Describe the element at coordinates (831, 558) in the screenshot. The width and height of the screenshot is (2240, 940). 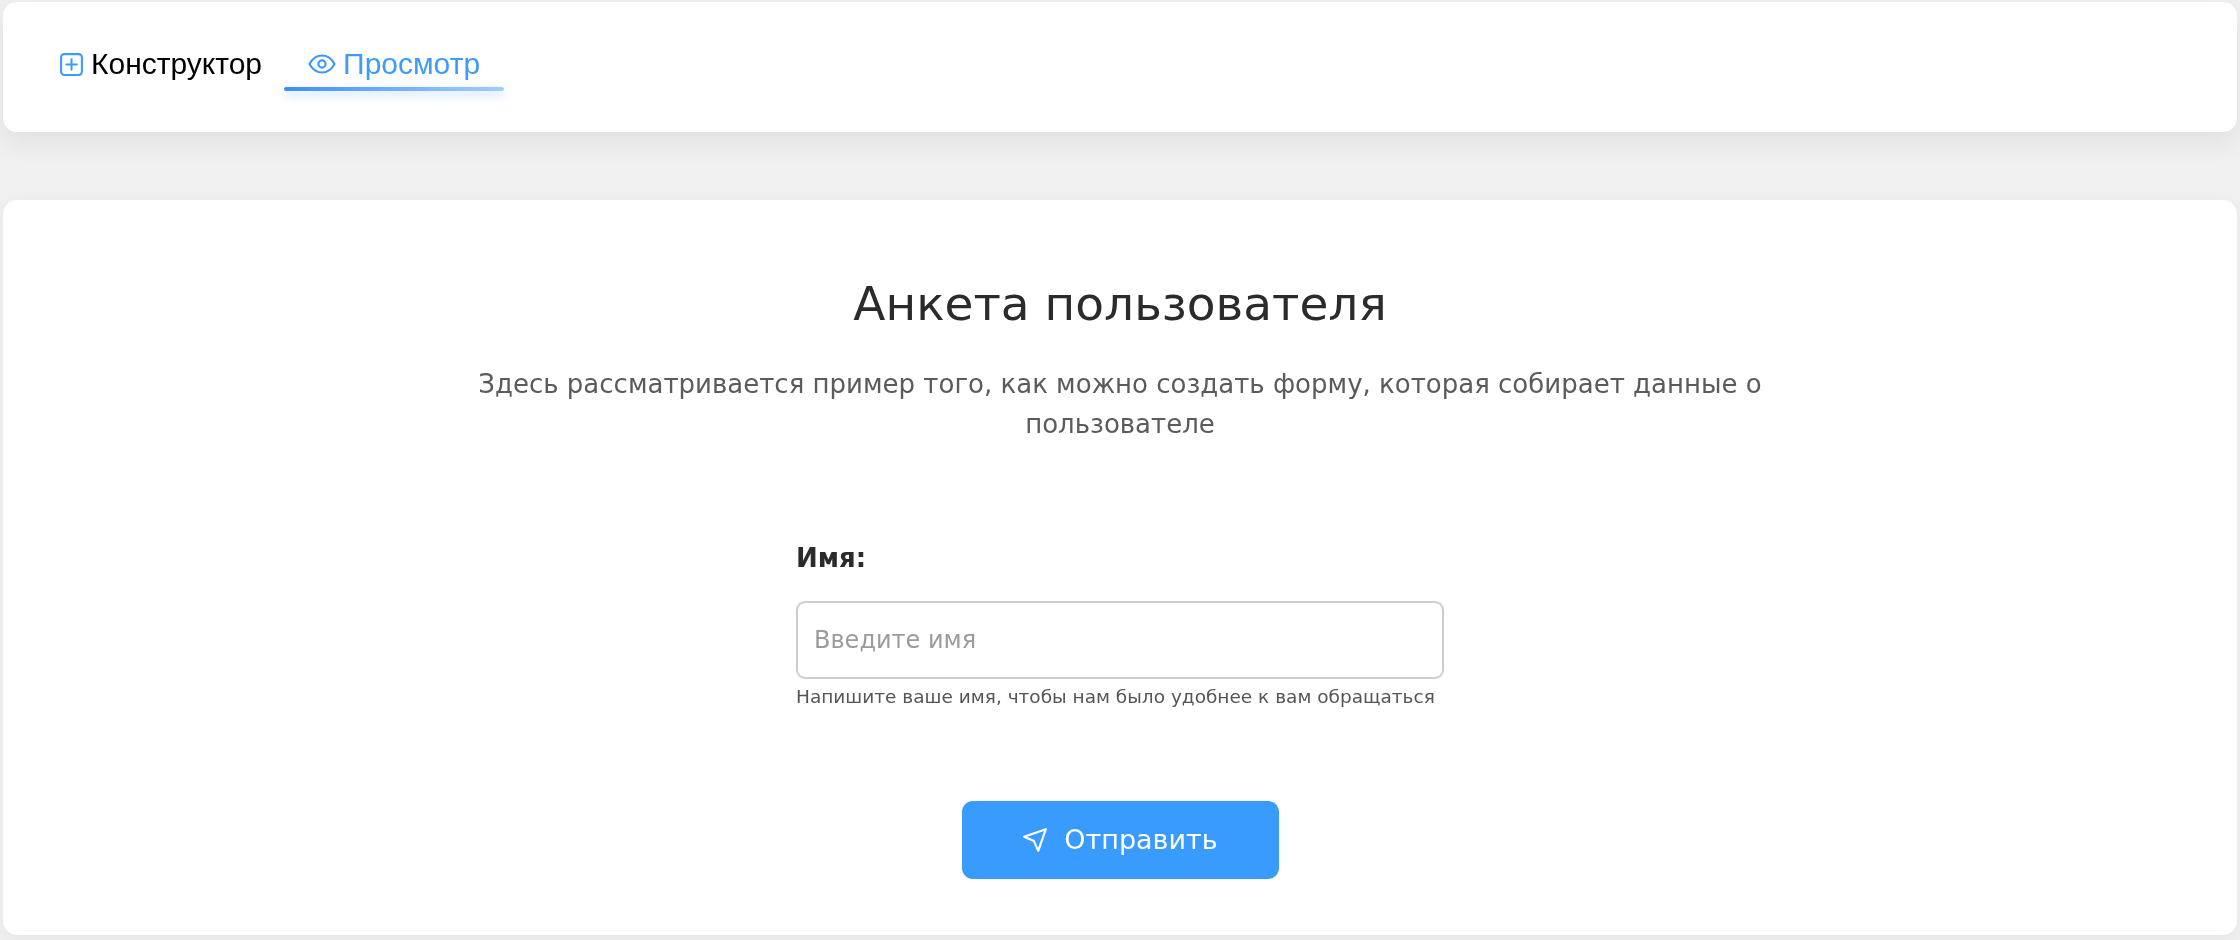
I see `field-label: Имя:` at that location.